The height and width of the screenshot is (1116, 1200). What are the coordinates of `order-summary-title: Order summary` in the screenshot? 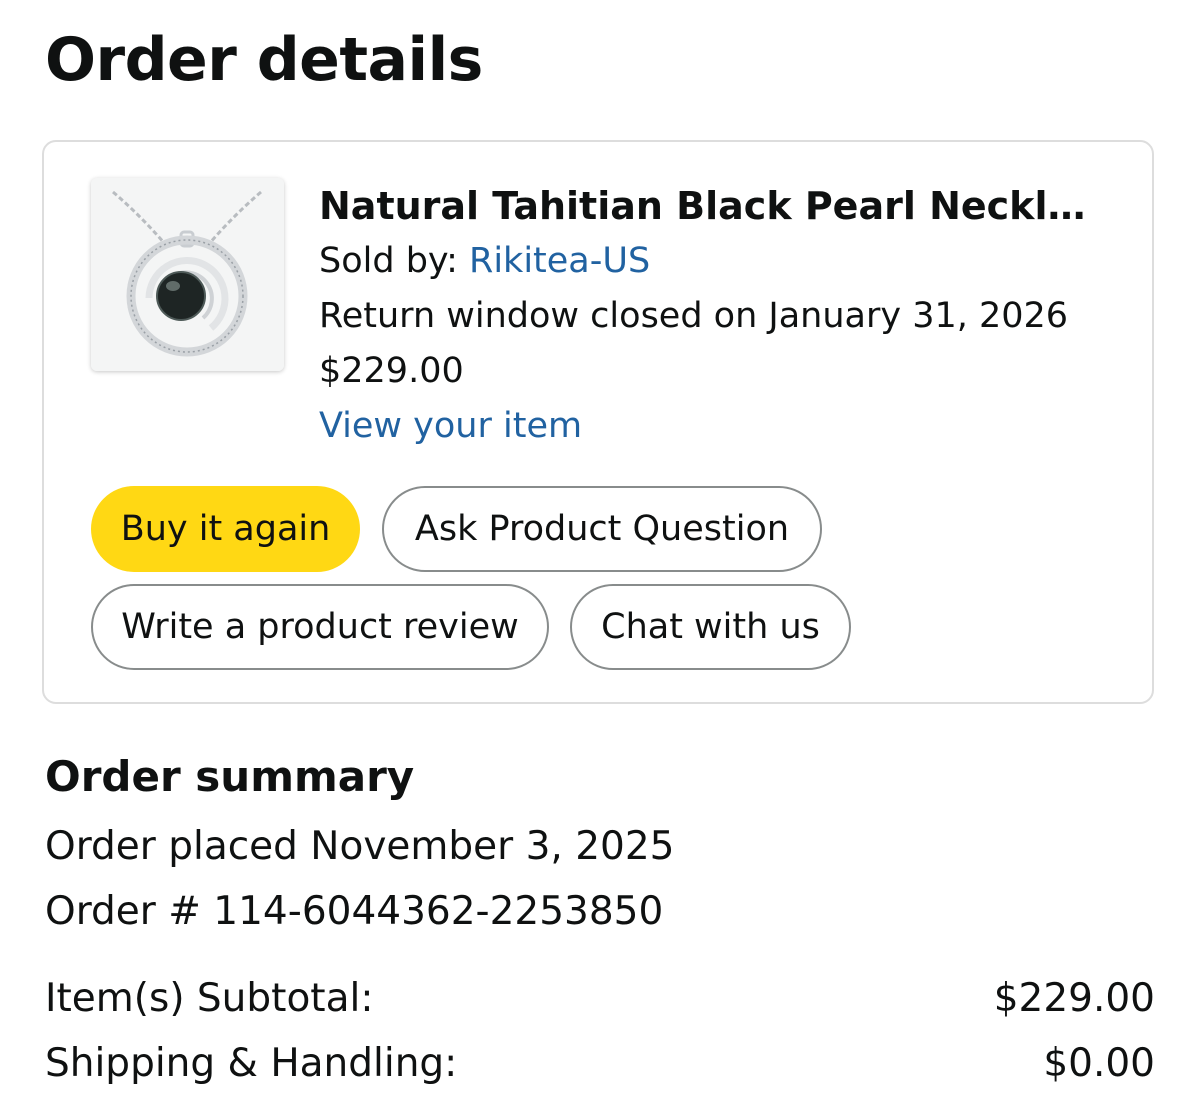 It's located at (230, 776).